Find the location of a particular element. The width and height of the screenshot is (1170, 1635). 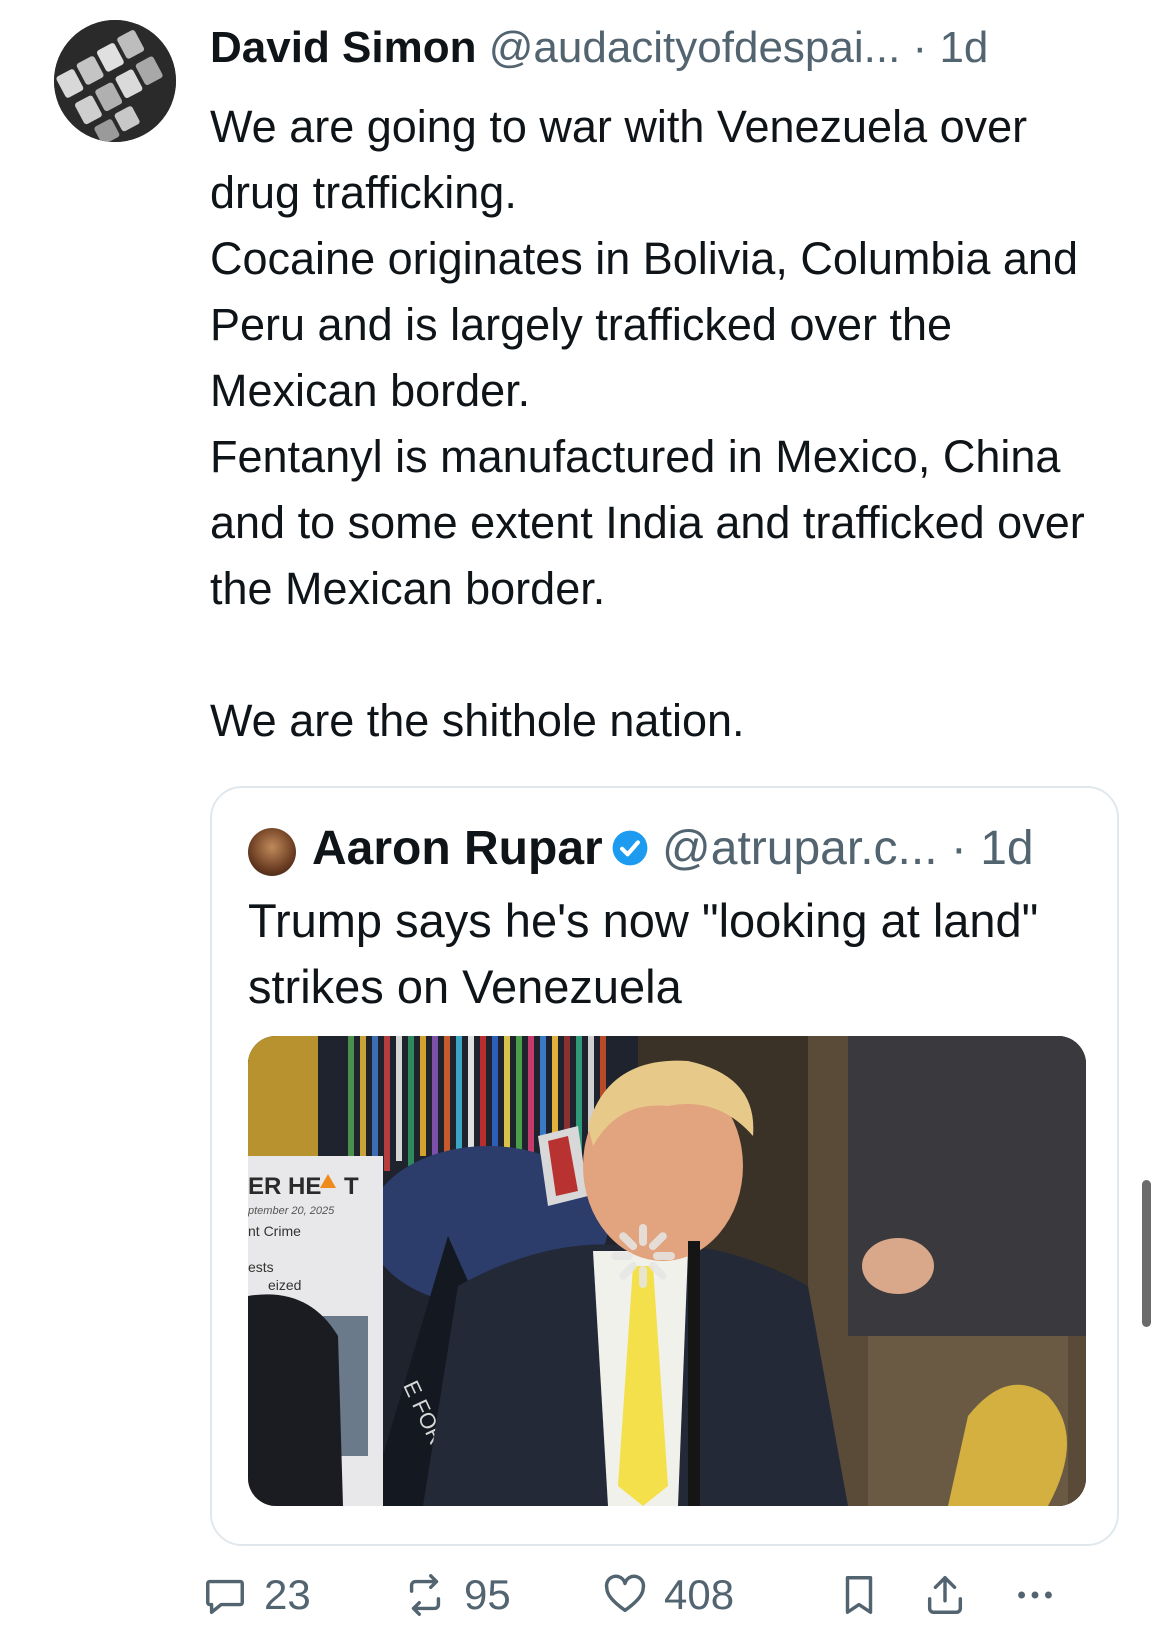

tweet-header: David Simon @audacityofdespai... · 1d is located at coordinates (670, 48).